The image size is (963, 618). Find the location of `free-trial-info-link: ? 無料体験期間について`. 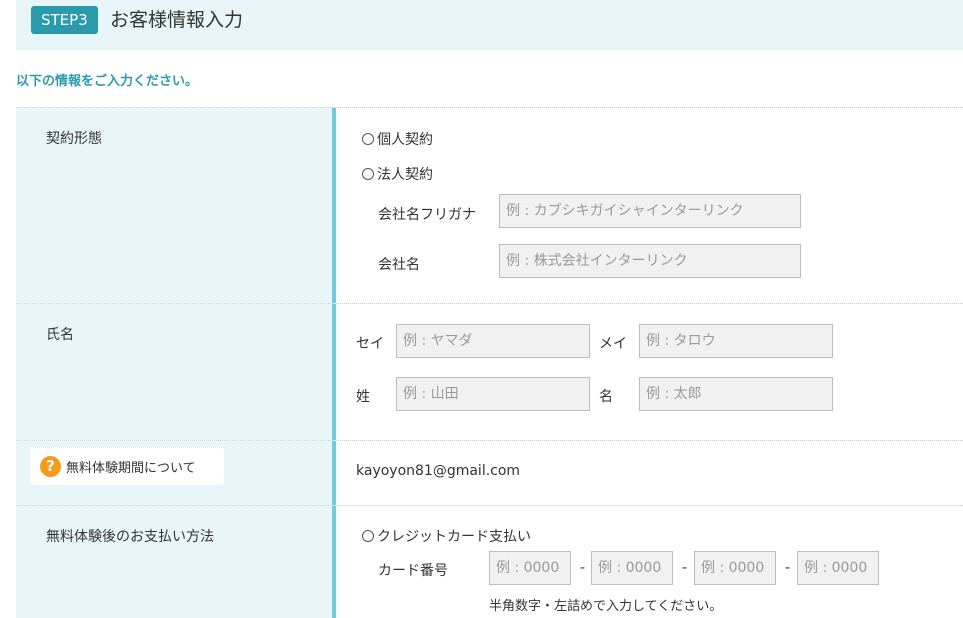

free-trial-info-link: ? 無料体験期間について is located at coordinates (127, 466).